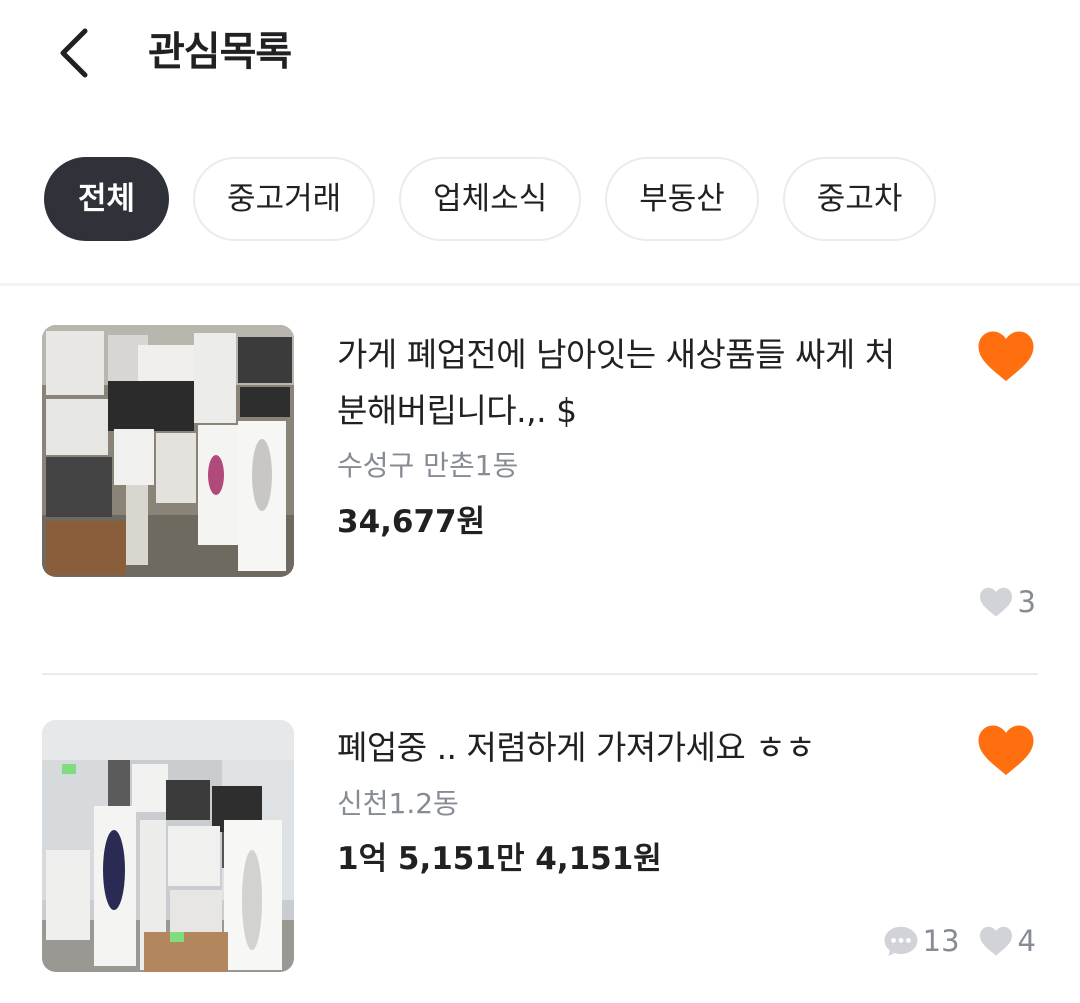  I want to click on like-count: 4, so click(1007, 941).